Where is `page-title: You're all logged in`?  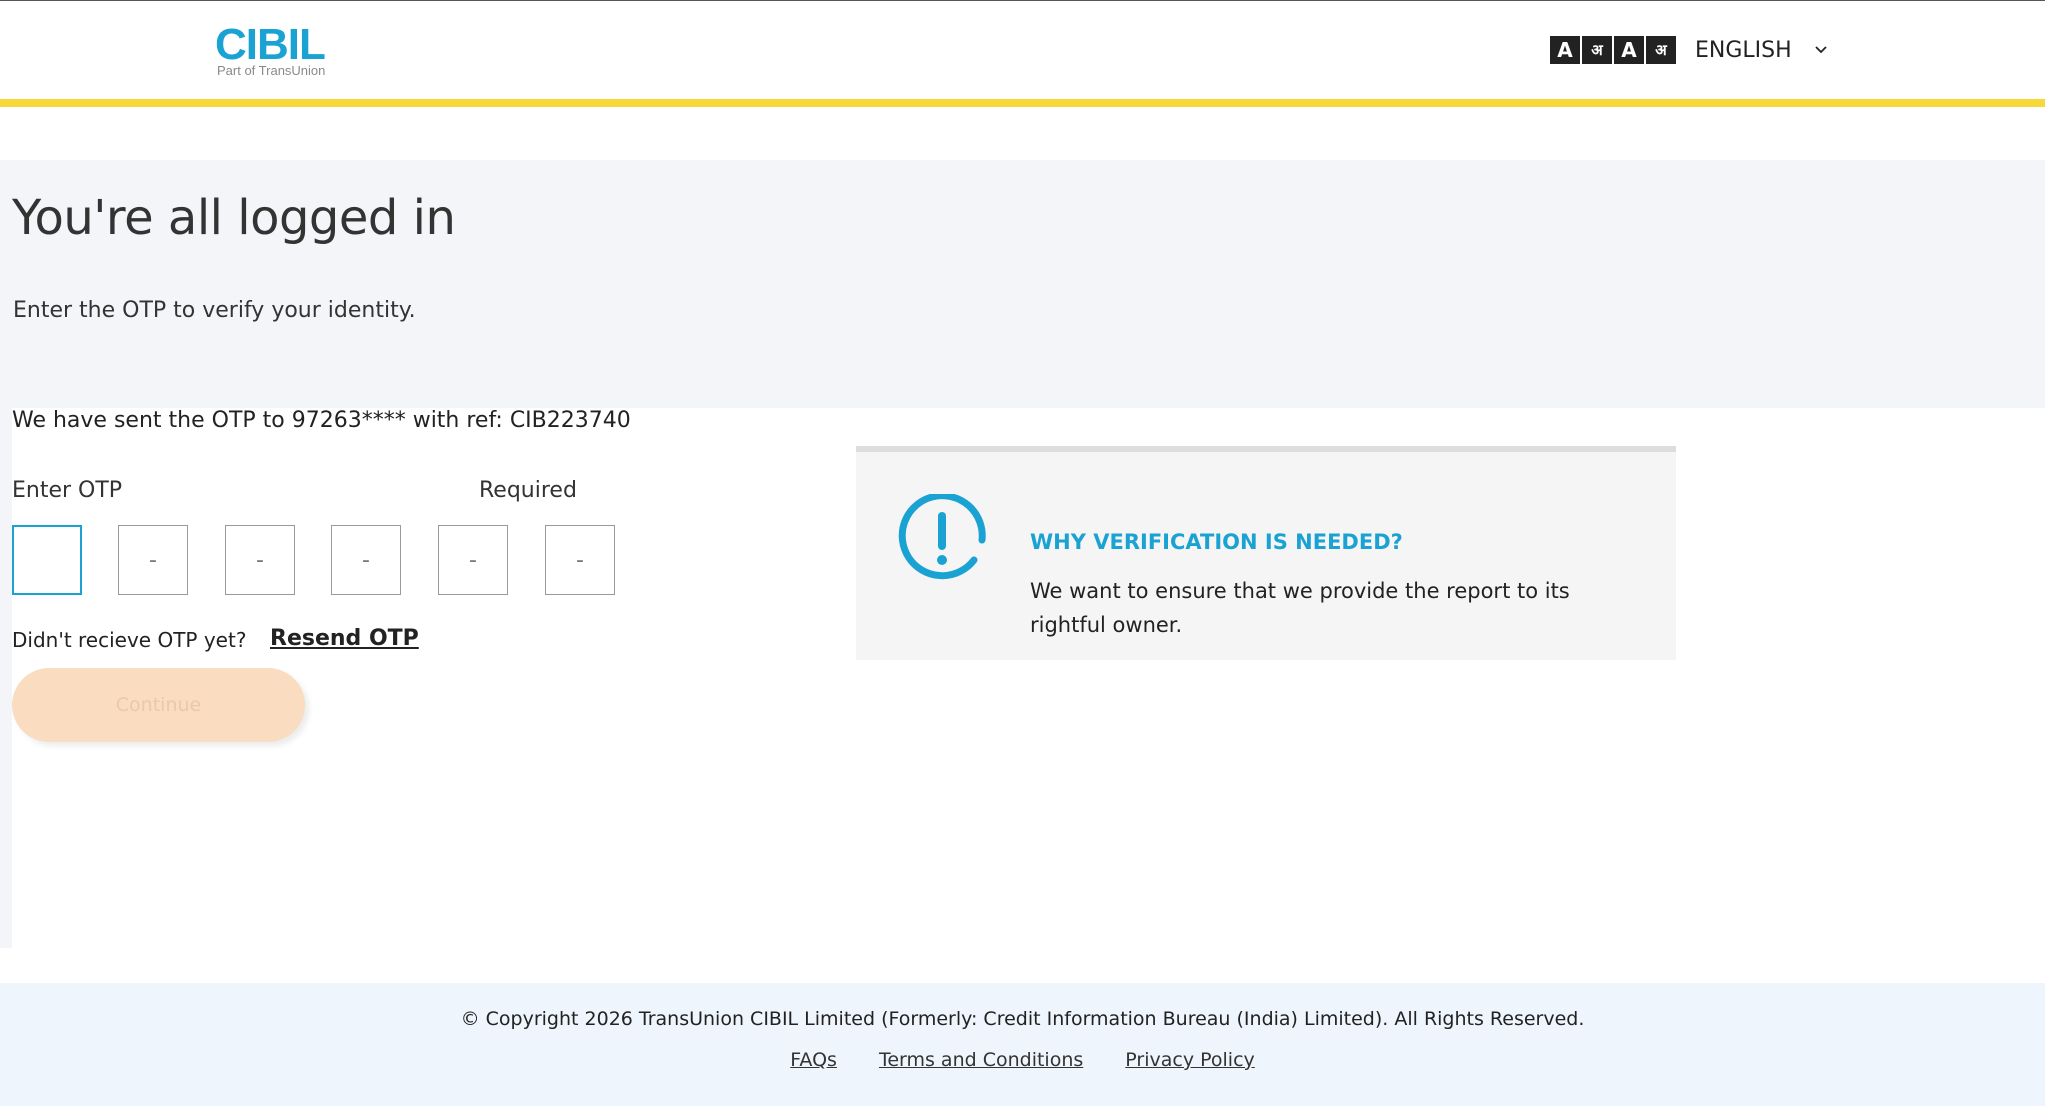
page-title: You're all logged in is located at coordinates (234, 218).